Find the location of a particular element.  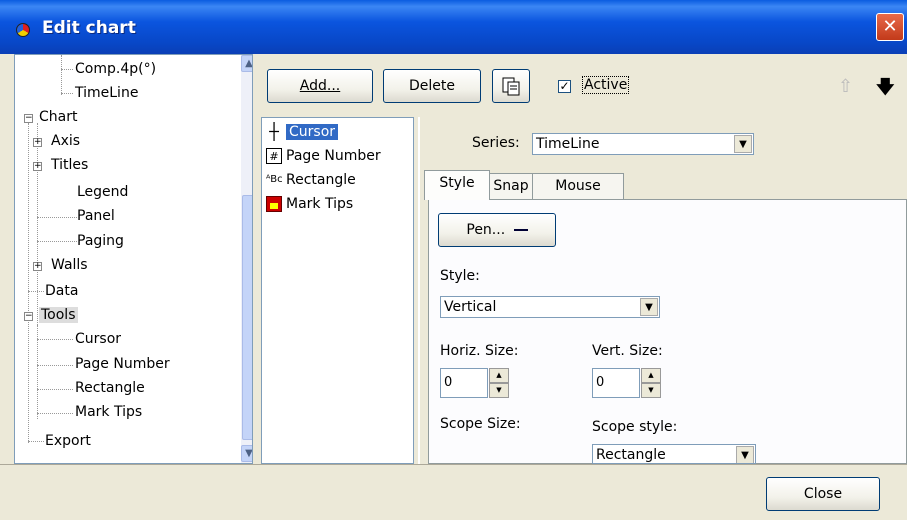

tree-item-walls: Walls is located at coordinates (69, 265).